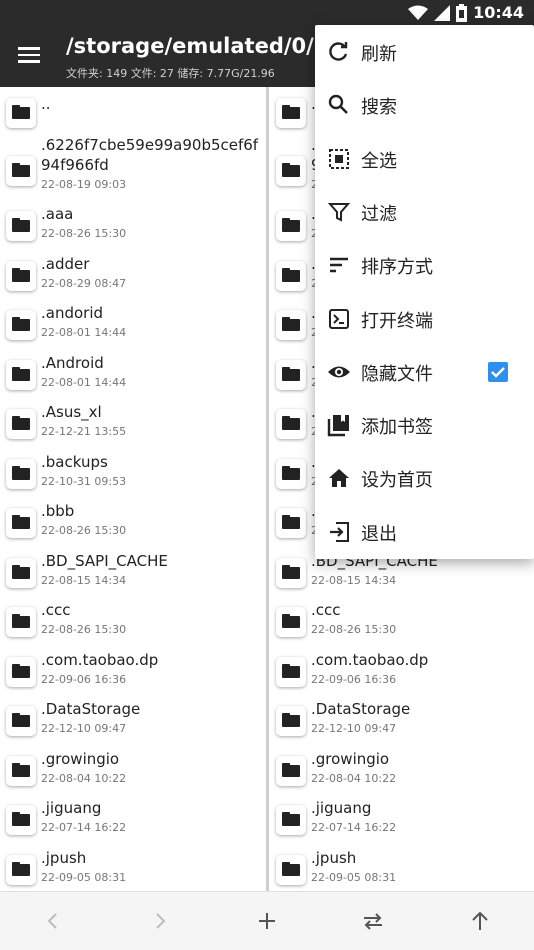  What do you see at coordinates (424, 478) in the screenshot?
I see `menu-item-home: 设为首页` at bounding box center [424, 478].